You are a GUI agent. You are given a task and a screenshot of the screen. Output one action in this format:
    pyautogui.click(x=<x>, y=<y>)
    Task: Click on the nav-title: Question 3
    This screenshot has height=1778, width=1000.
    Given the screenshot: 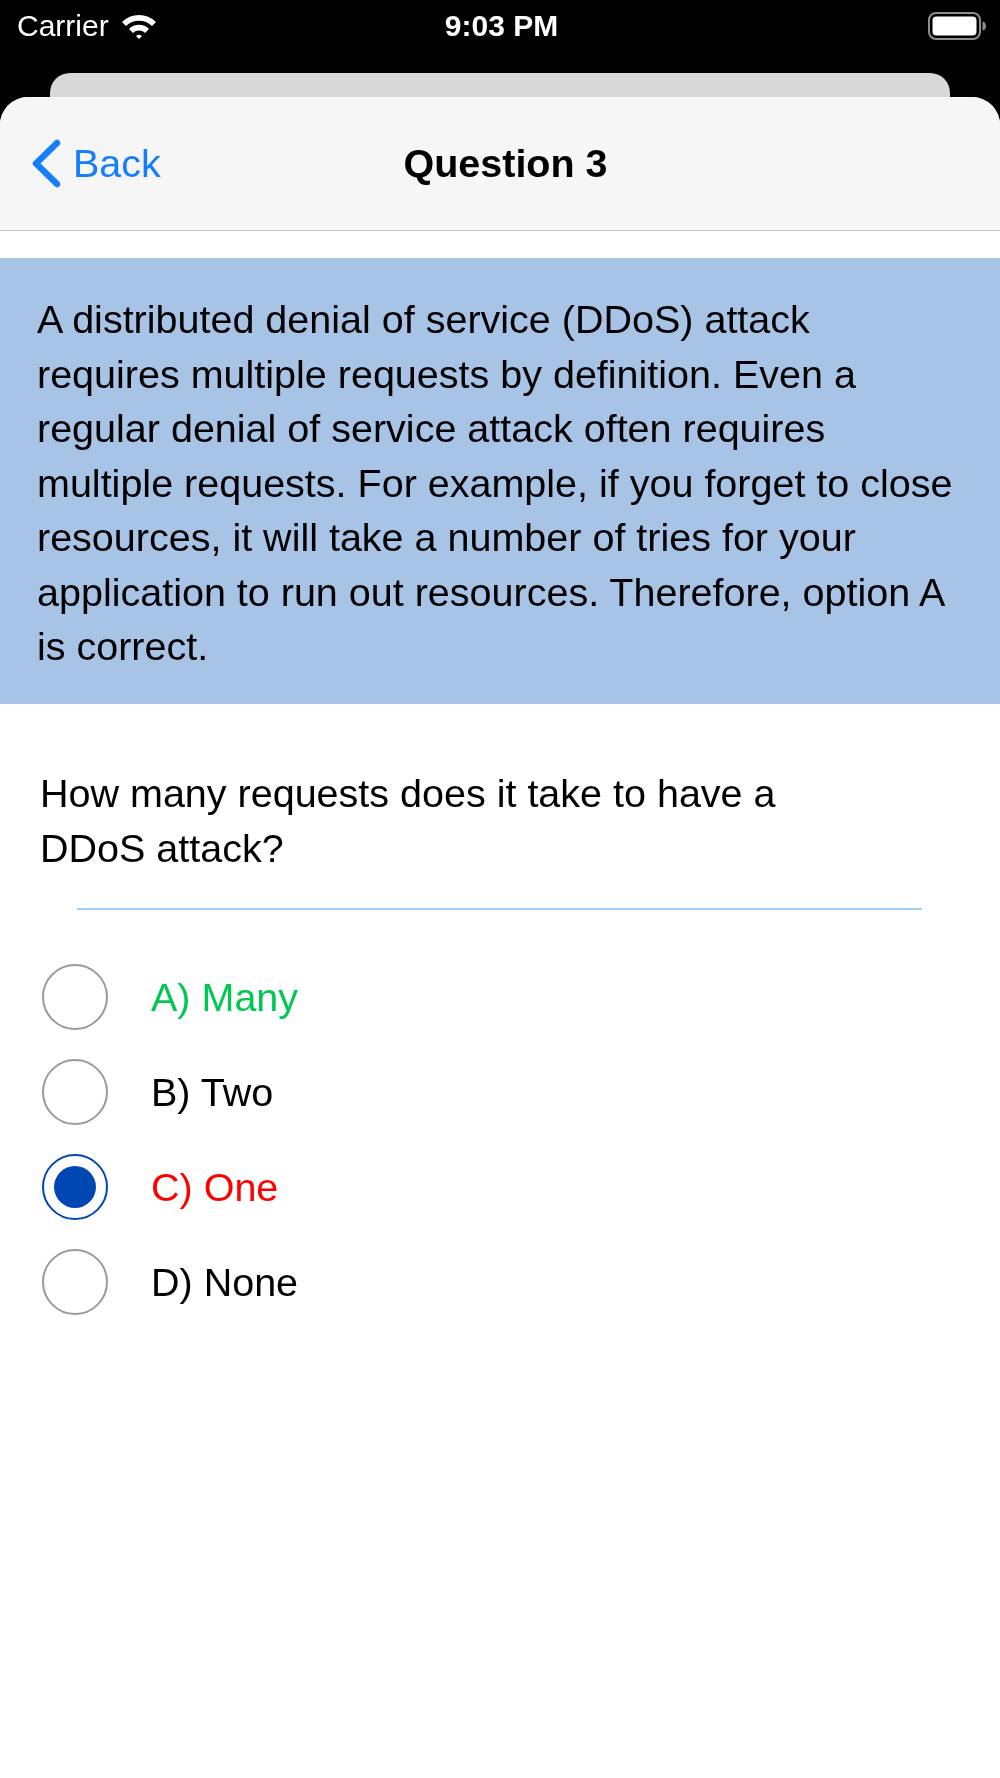 What is the action you would take?
    pyautogui.click(x=505, y=163)
    